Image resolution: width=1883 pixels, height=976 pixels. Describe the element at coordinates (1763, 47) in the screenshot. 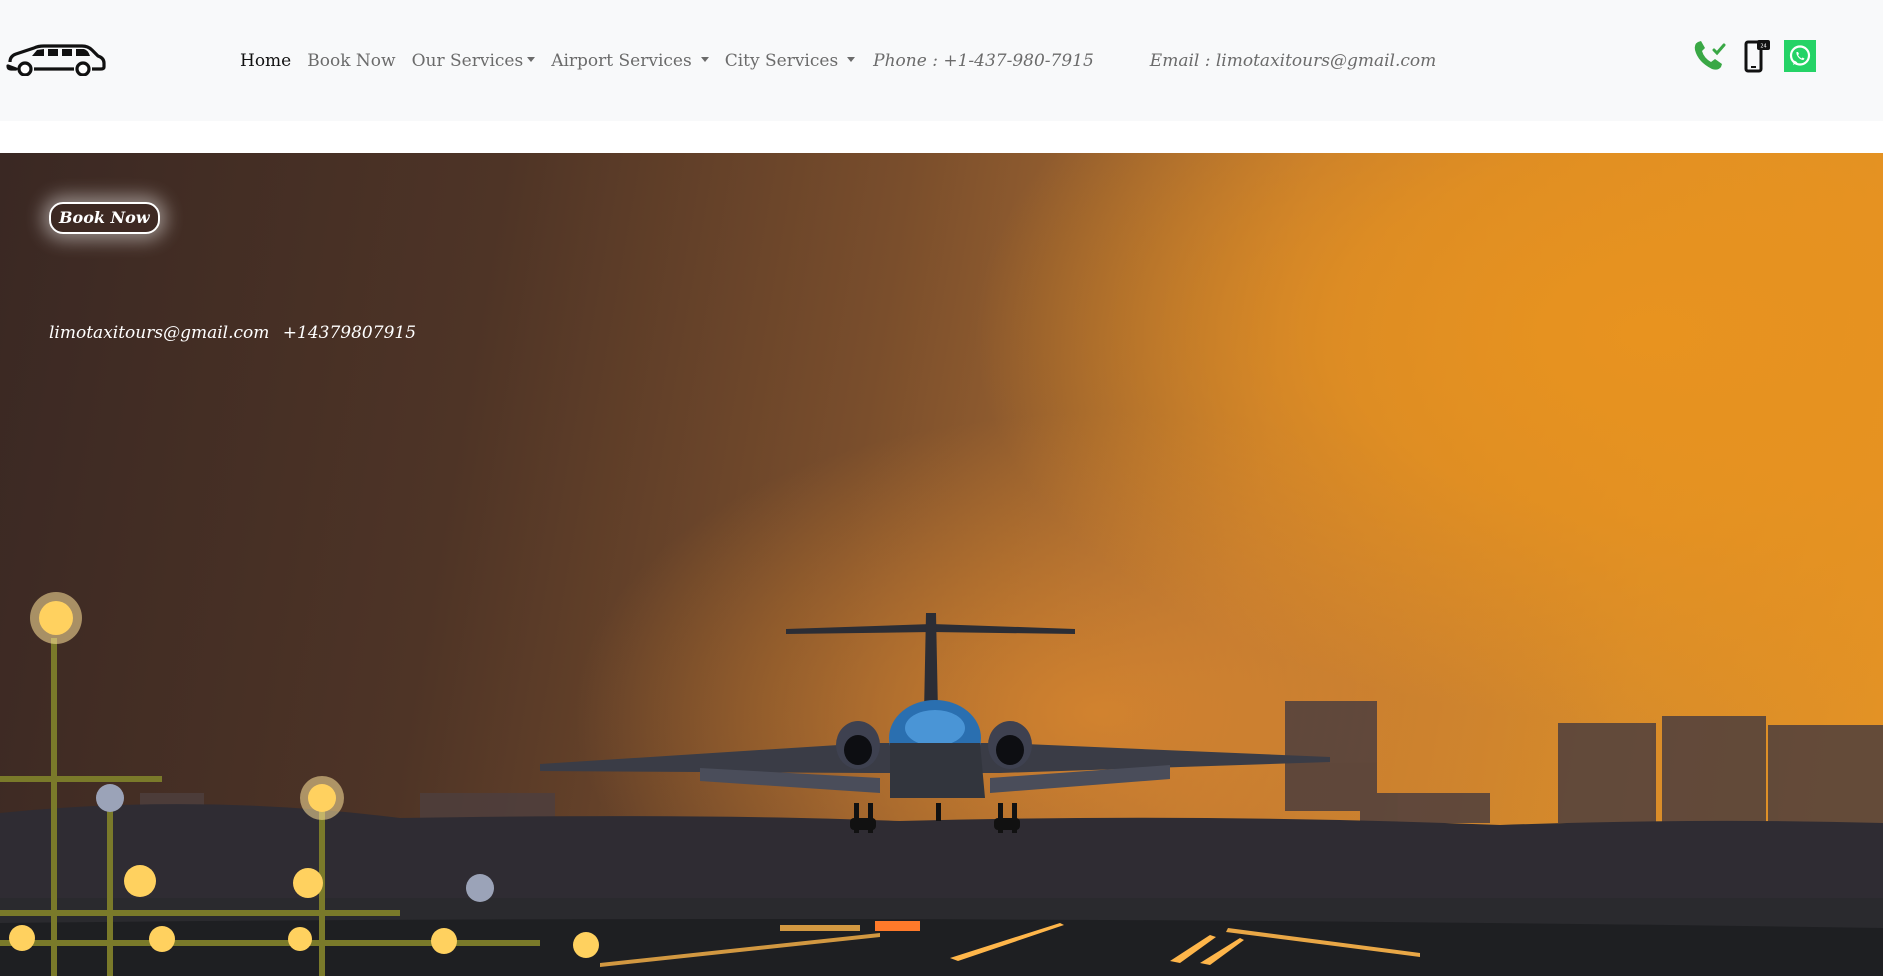

I see `svg-text: 24` at that location.